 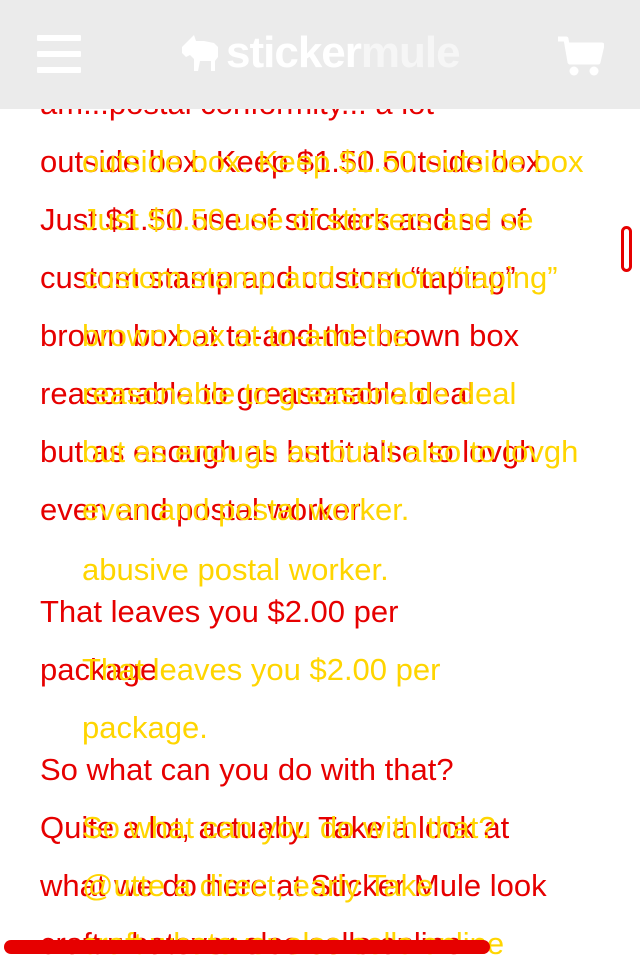 I want to click on hamburger-menu-icon, so click(x=59, y=54).